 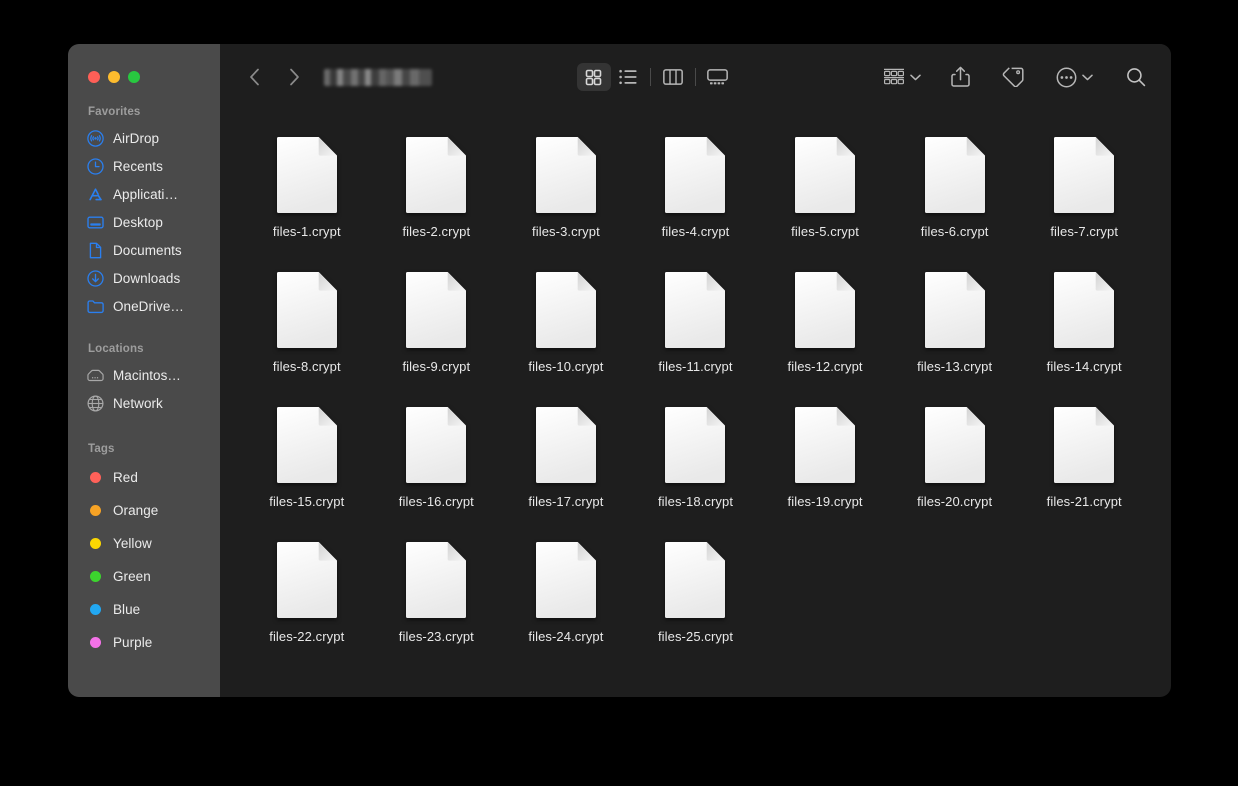 What do you see at coordinates (695, 501) in the screenshot?
I see `file-name-label: files-18.crypt` at bounding box center [695, 501].